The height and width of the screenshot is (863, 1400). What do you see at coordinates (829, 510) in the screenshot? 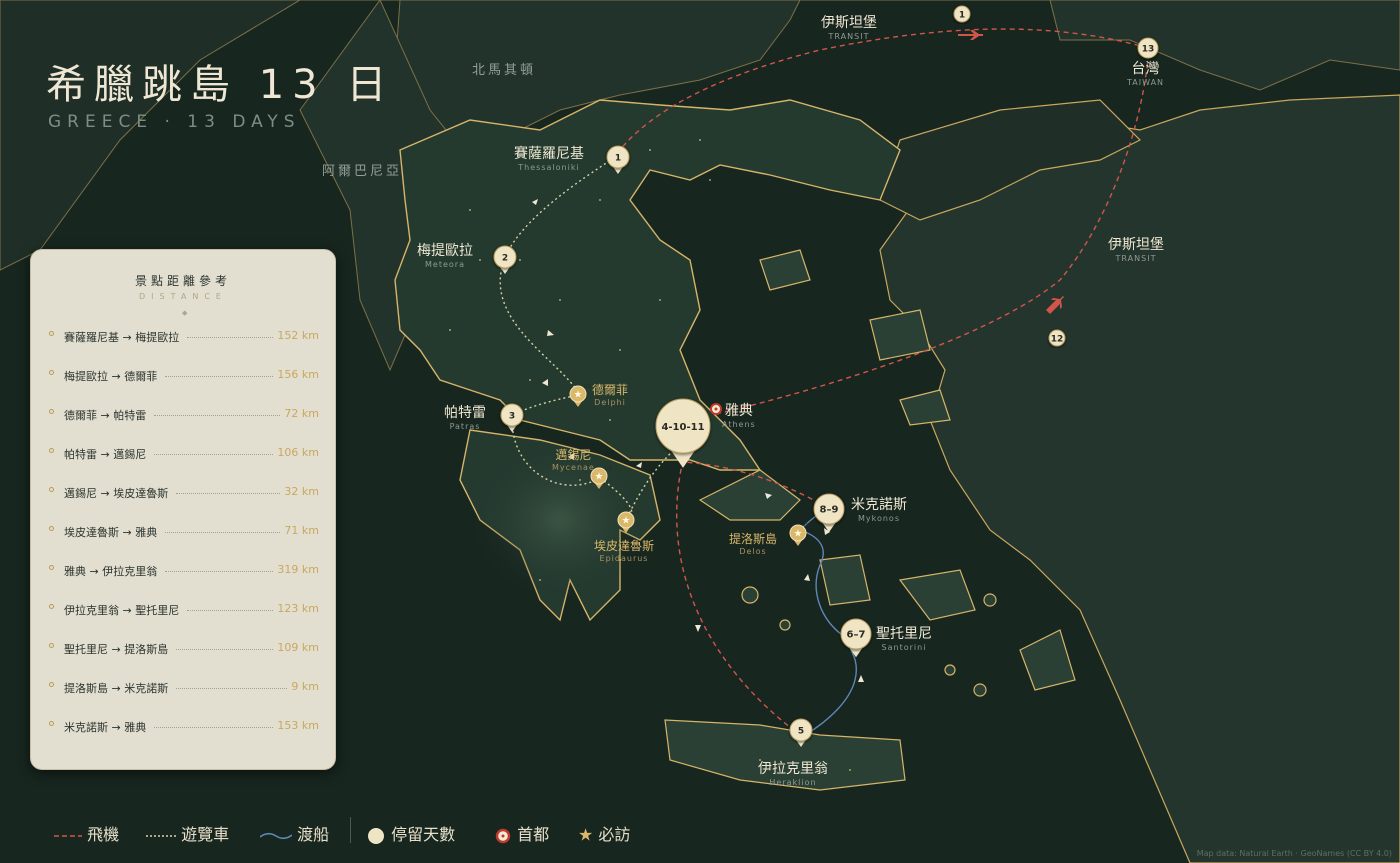
I see `day-marker-label: 8–9` at bounding box center [829, 510].